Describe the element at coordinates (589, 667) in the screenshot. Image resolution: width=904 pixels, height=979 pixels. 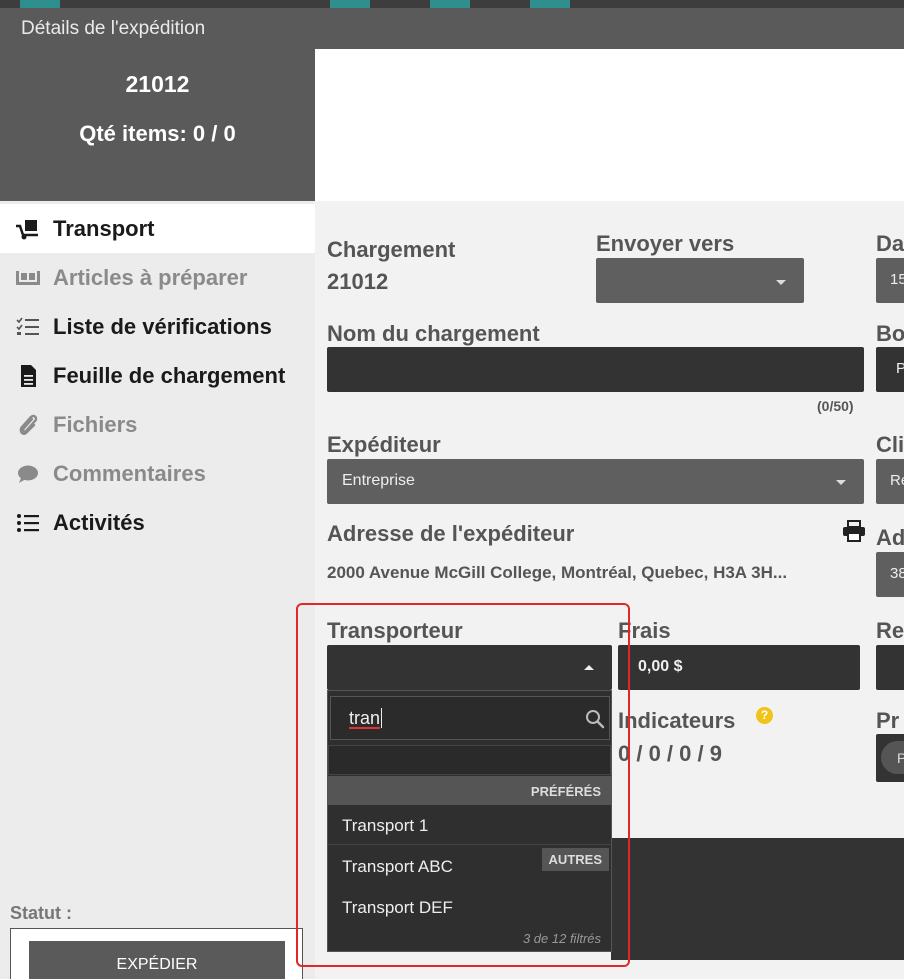
I see `chevron-up-icon` at that location.